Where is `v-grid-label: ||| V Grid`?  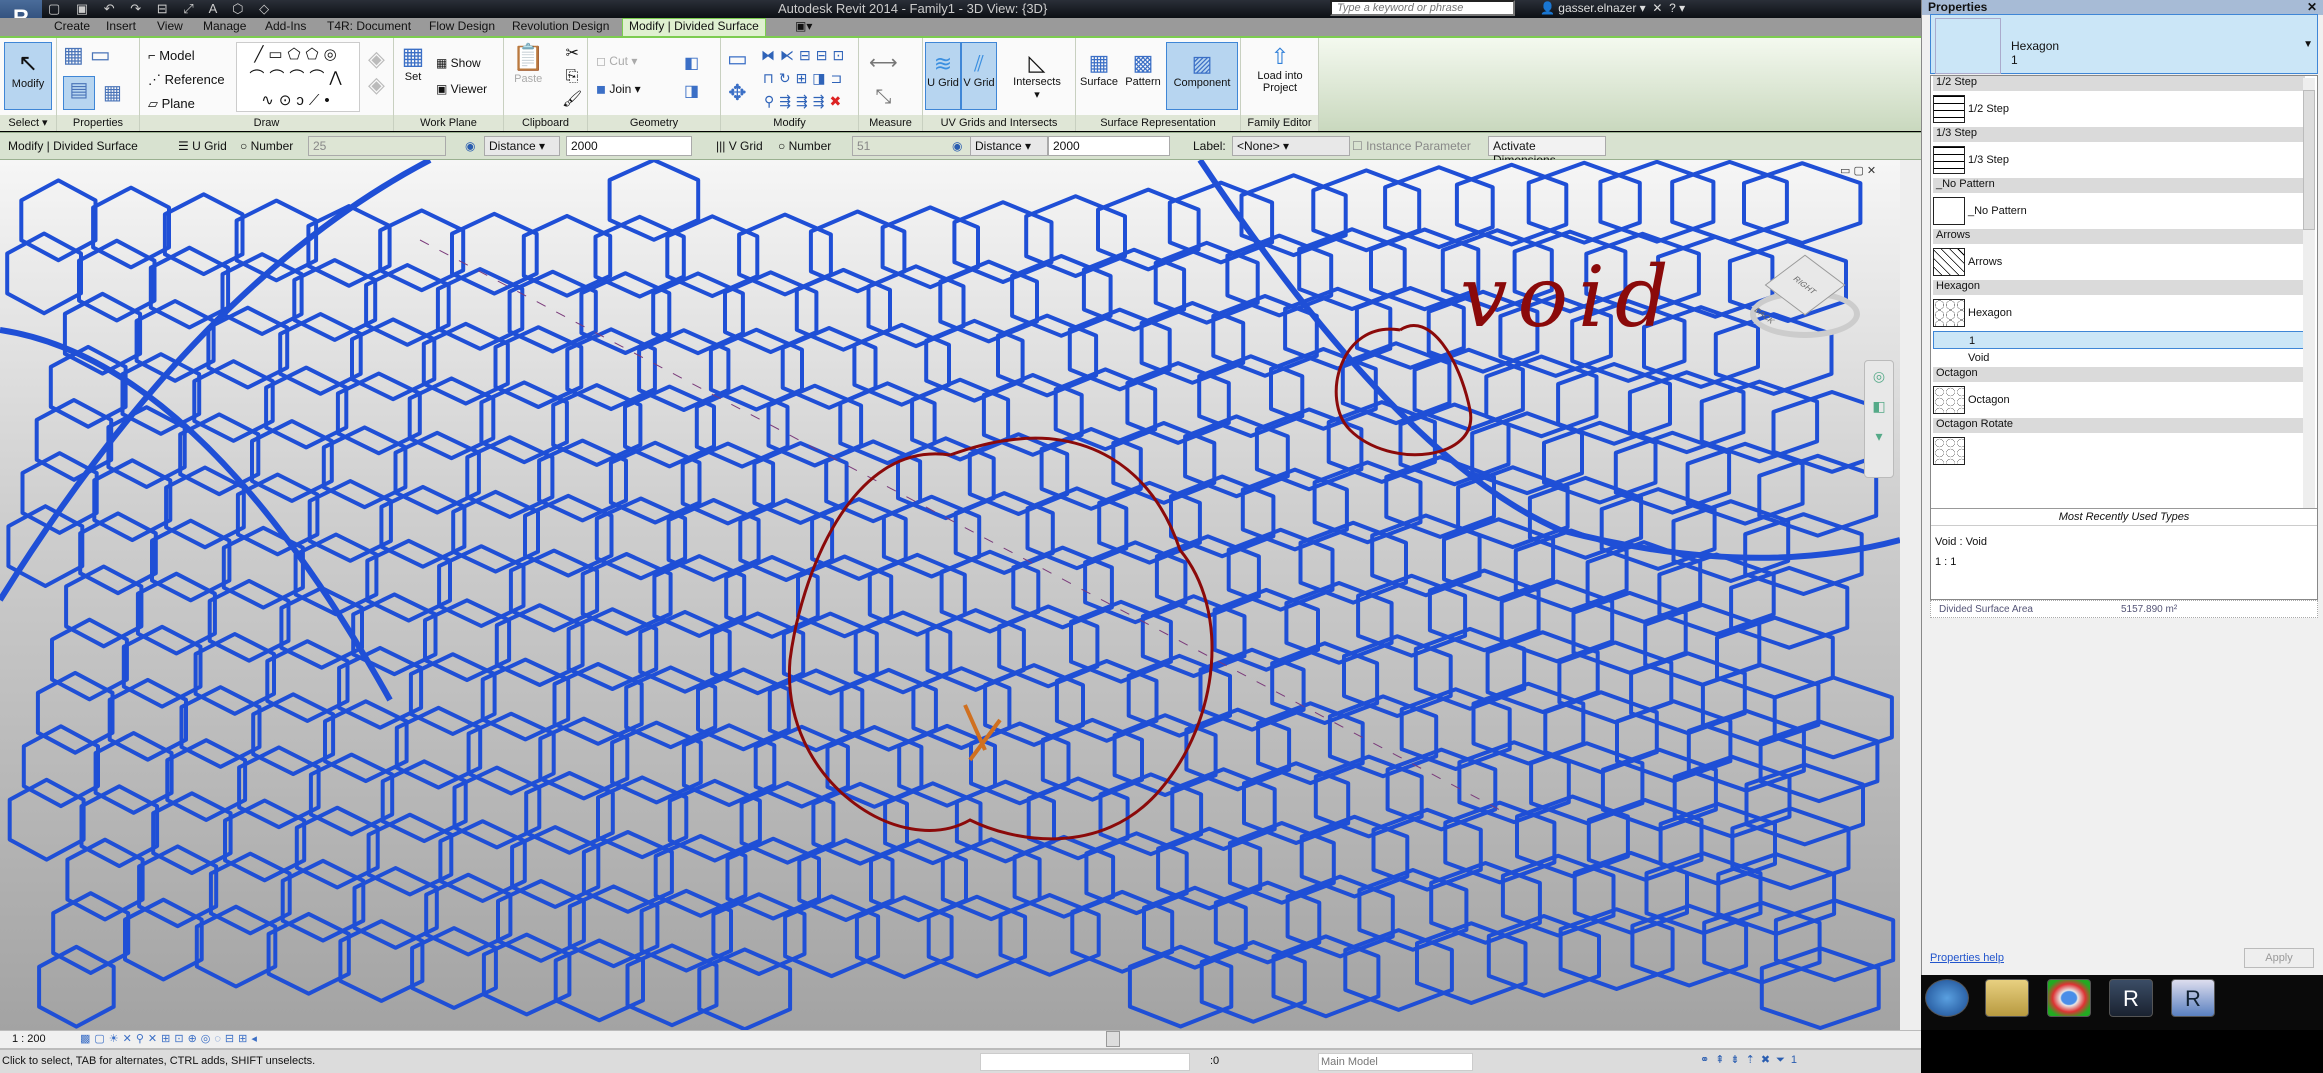 v-grid-label: ||| V Grid is located at coordinates (739, 146).